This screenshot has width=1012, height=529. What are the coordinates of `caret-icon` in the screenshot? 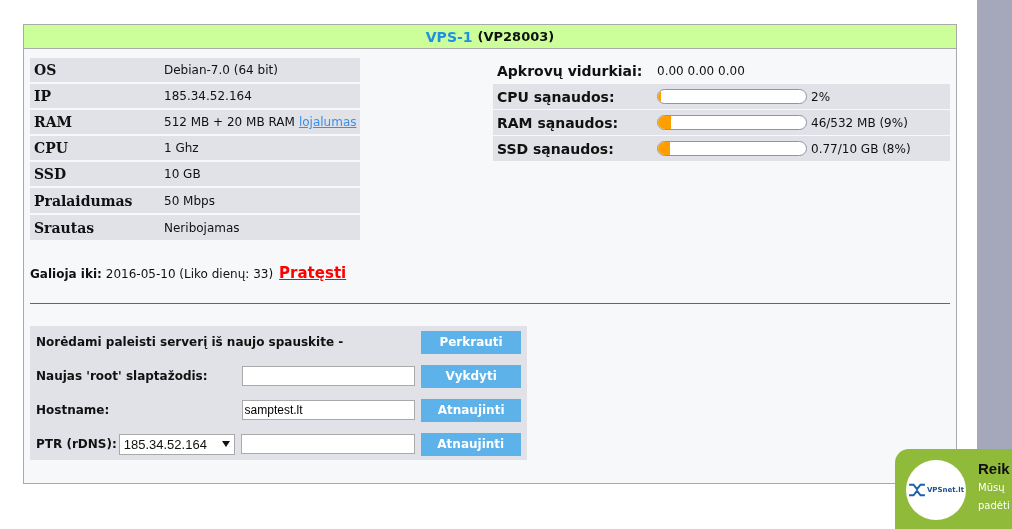 It's located at (225, 444).